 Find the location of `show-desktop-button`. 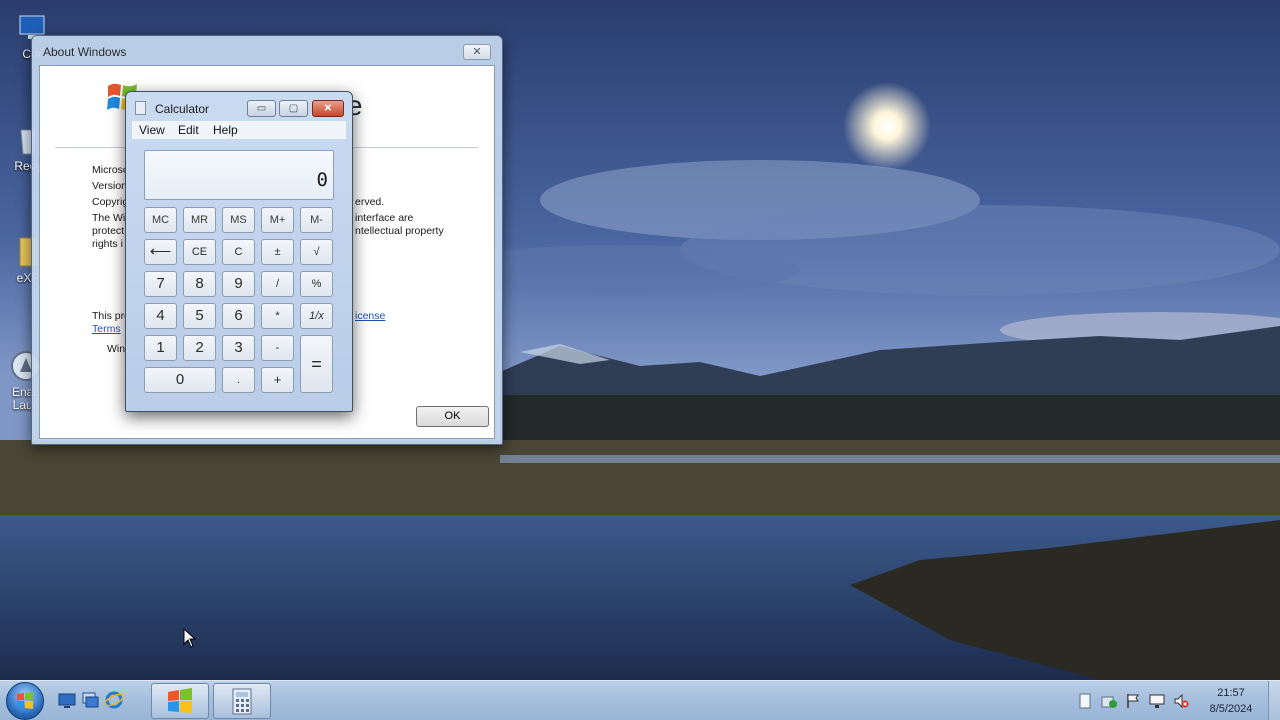

show-desktop-button is located at coordinates (1274, 700).